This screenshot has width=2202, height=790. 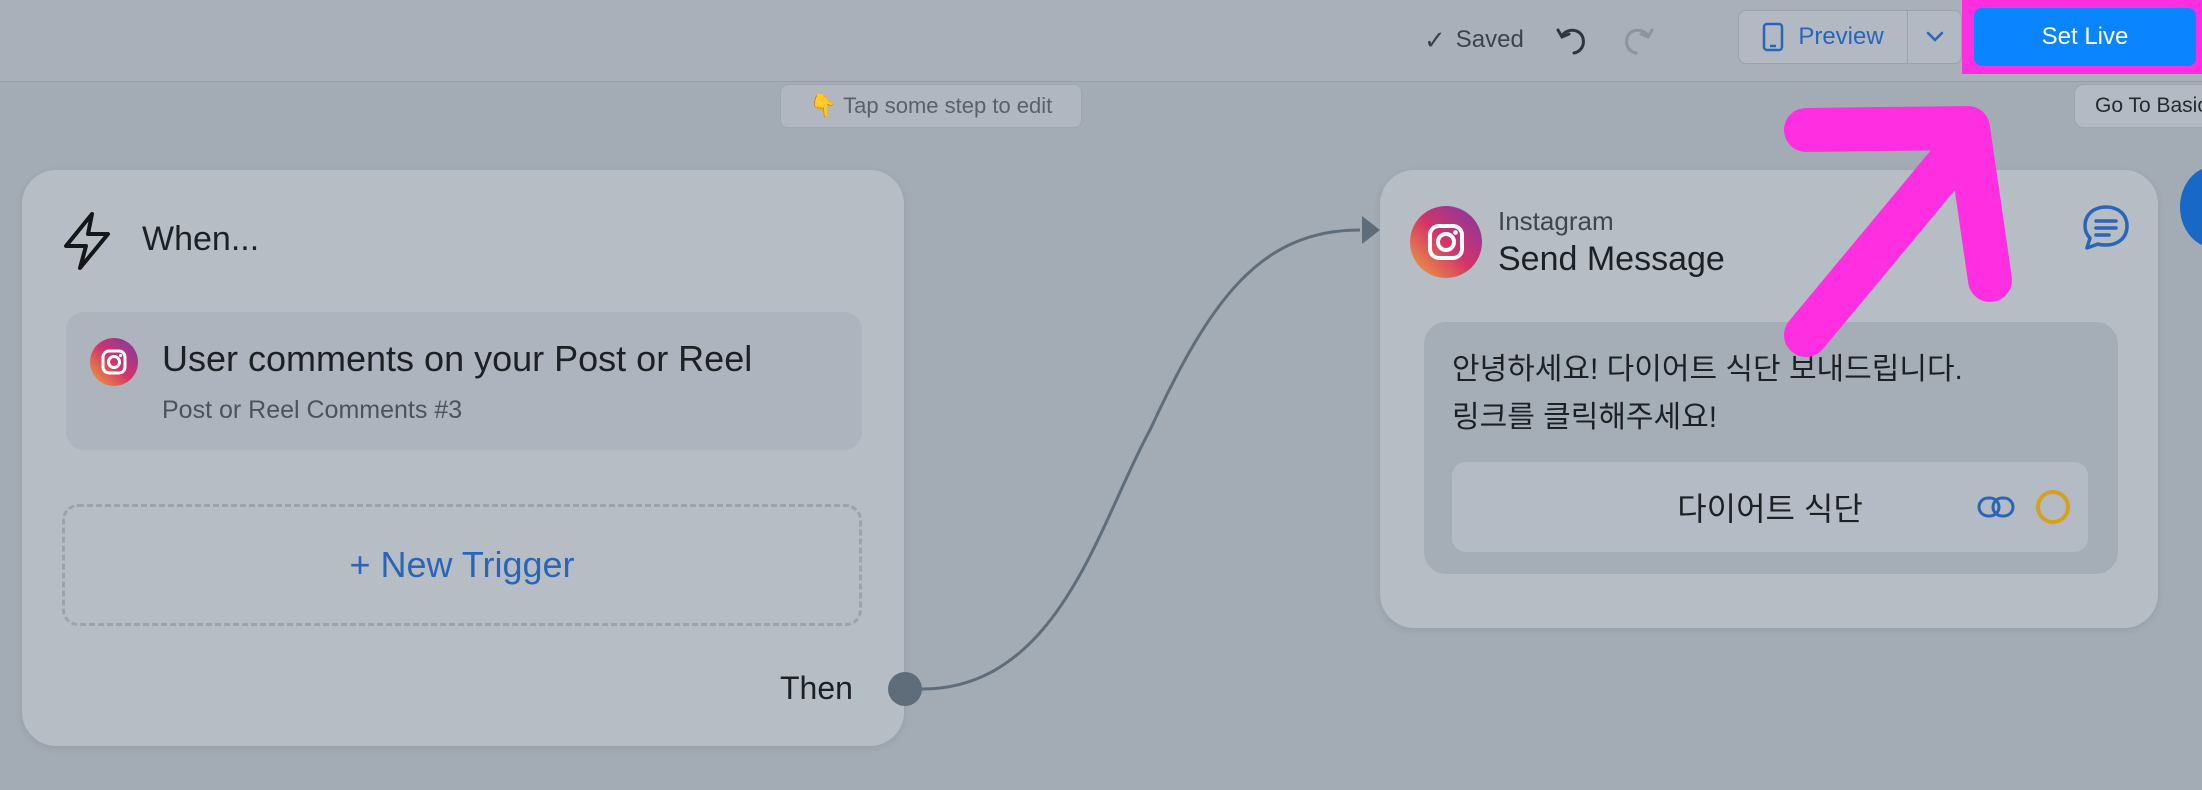 I want to click on message-line-2: 링크를 클릭해주세요!, so click(x=1585, y=417).